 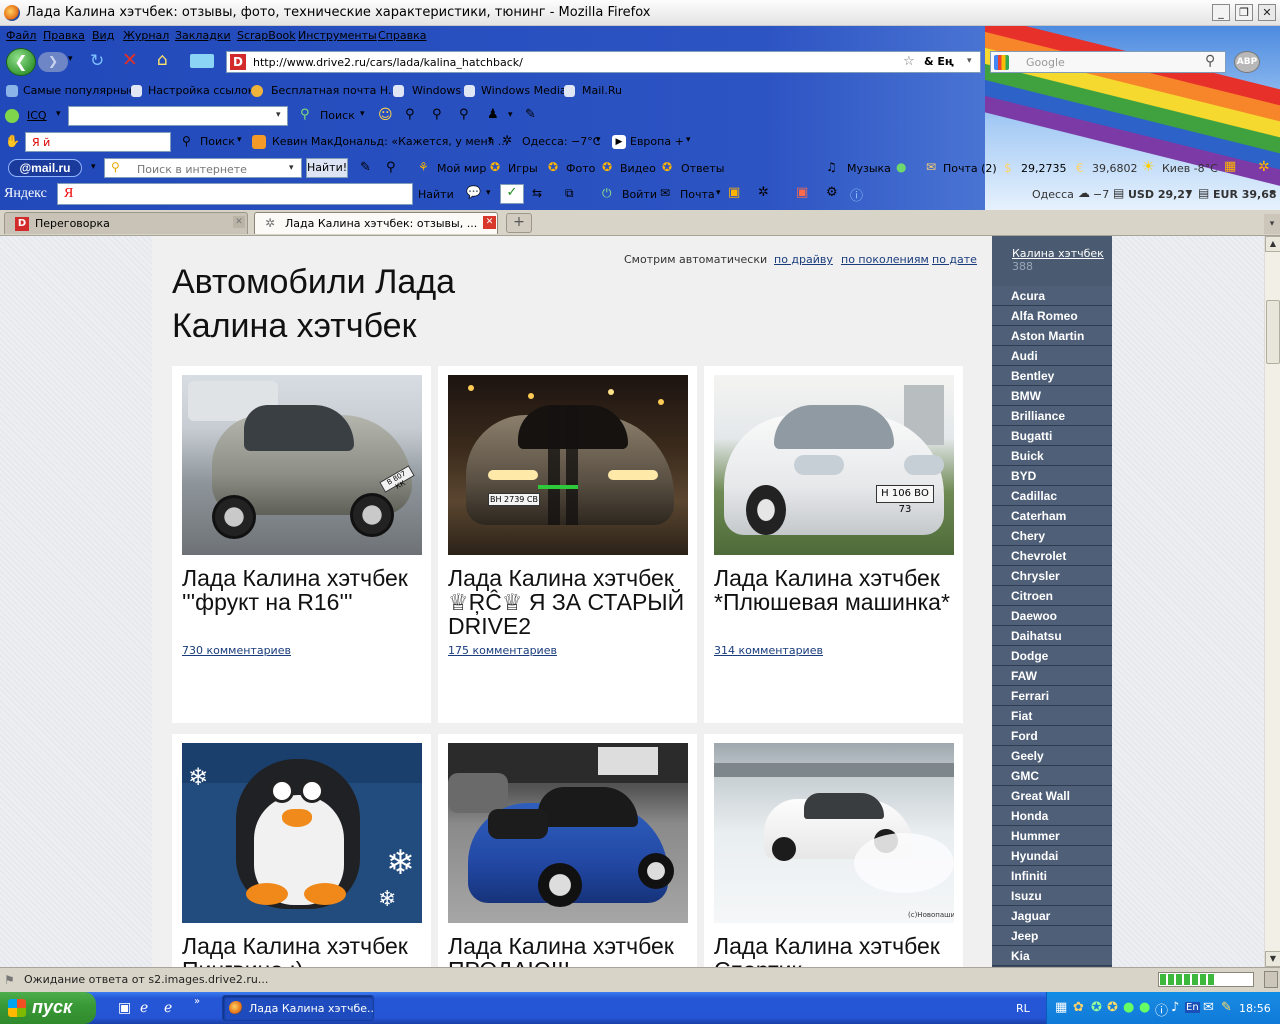 What do you see at coordinates (58, 114) in the screenshot?
I see `icq-dropdown-icon: ▾` at bounding box center [58, 114].